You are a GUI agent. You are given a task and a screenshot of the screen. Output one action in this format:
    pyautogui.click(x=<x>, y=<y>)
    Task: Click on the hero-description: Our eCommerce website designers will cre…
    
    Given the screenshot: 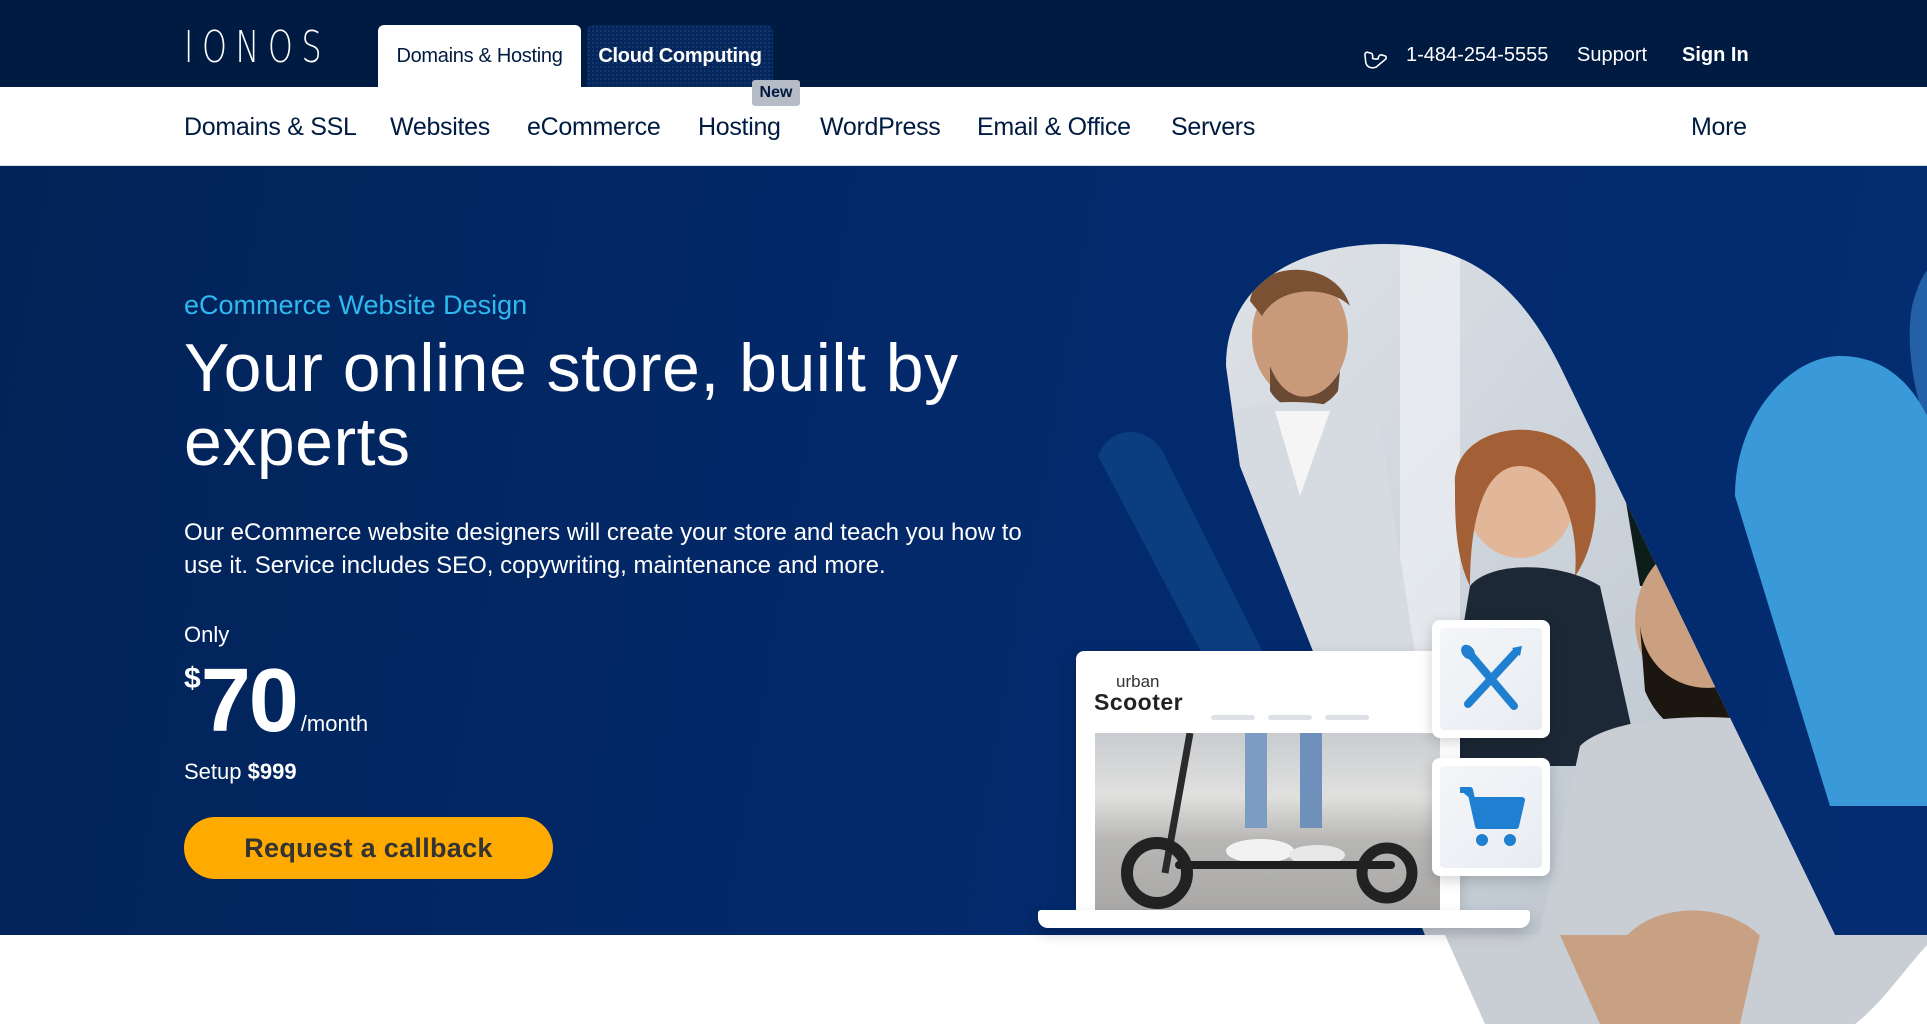 What is the action you would take?
    pyautogui.click(x=603, y=549)
    